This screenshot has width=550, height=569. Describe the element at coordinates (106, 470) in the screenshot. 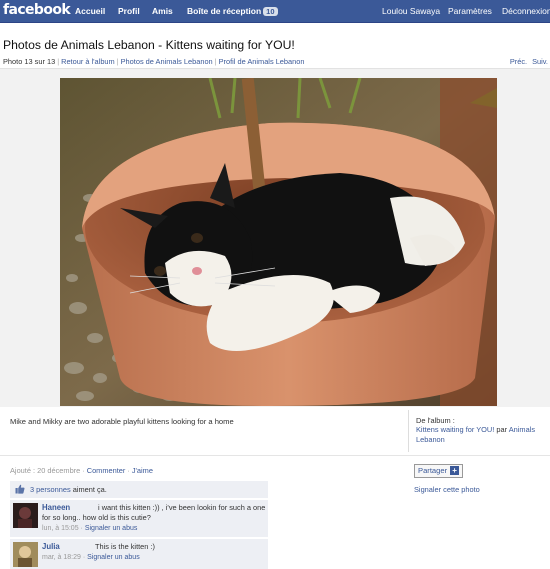

I see `comment-link: Commenter` at that location.